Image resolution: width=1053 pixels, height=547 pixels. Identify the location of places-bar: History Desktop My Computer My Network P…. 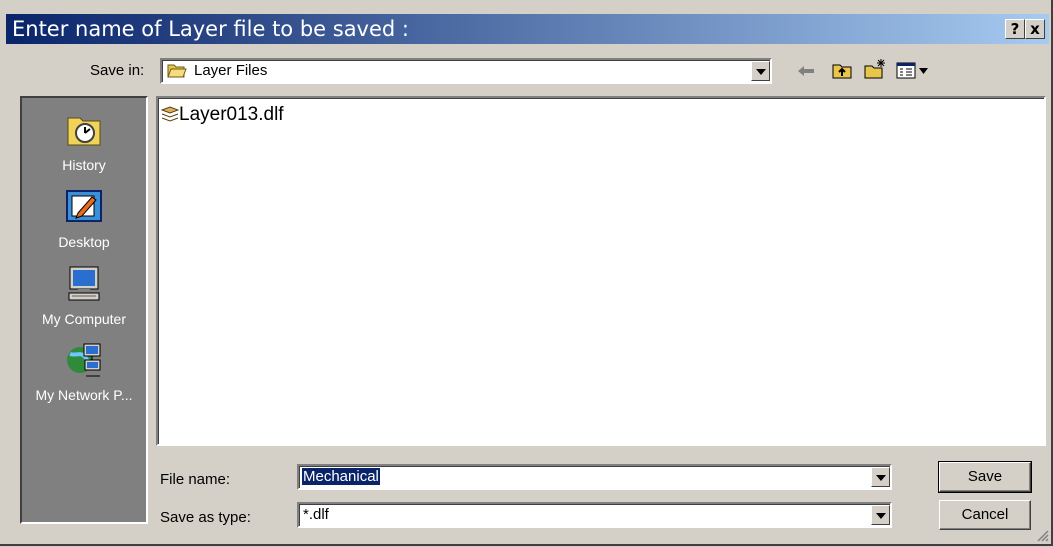
(84, 310).